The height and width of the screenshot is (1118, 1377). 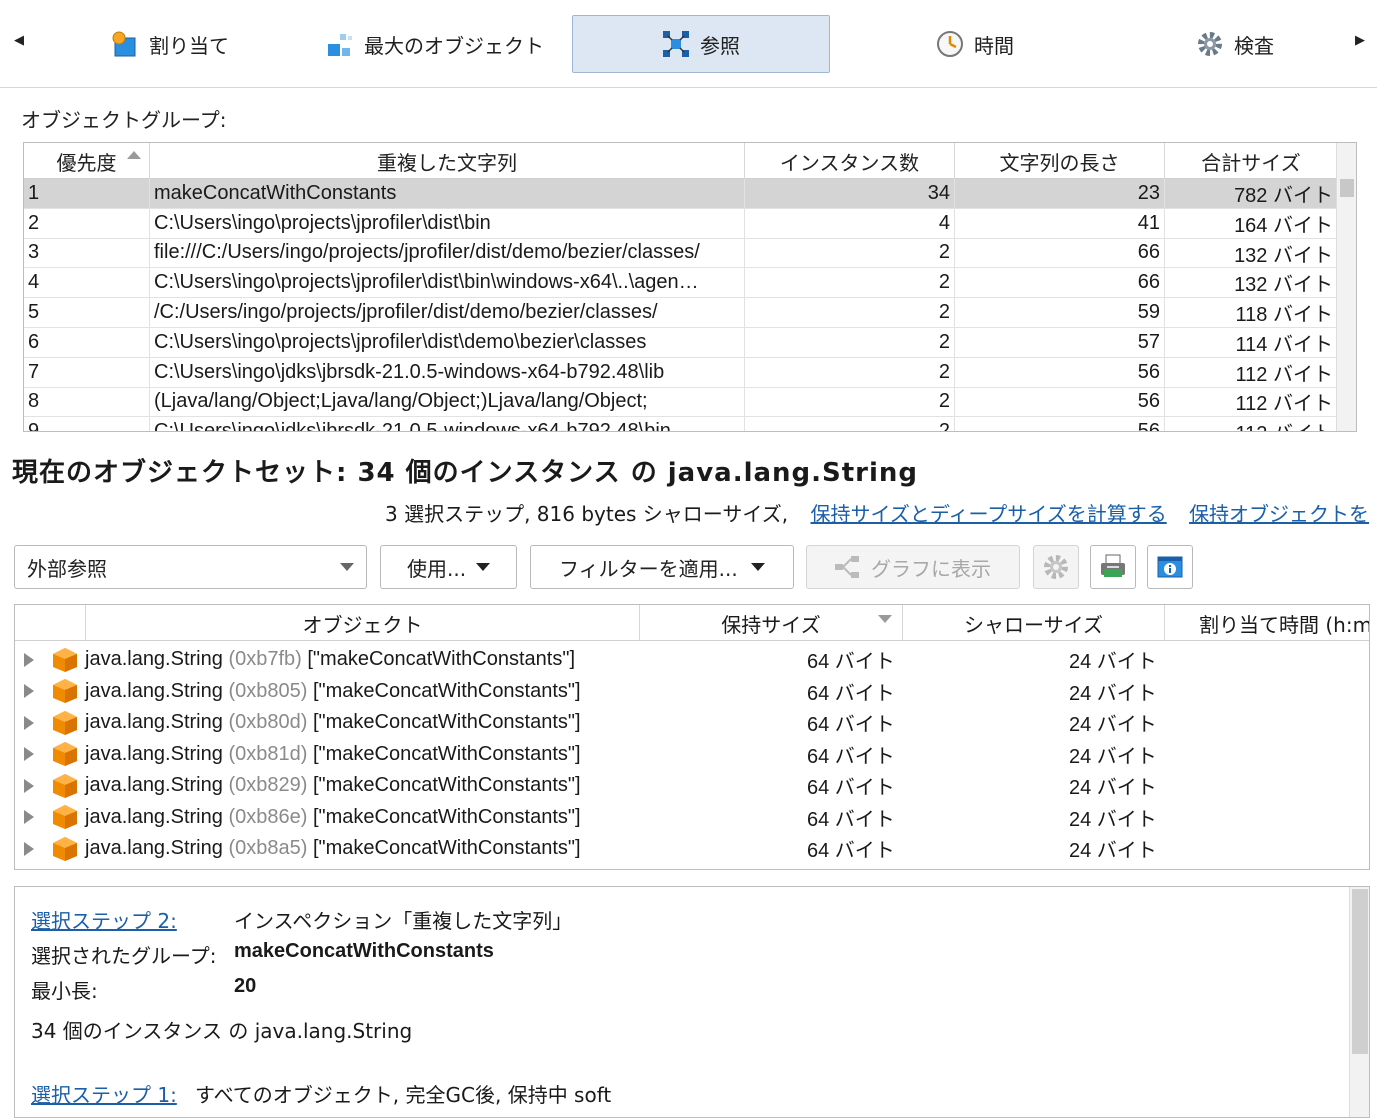 I want to click on scroll-left-arrow-icon: ◀, so click(x=19, y=40).